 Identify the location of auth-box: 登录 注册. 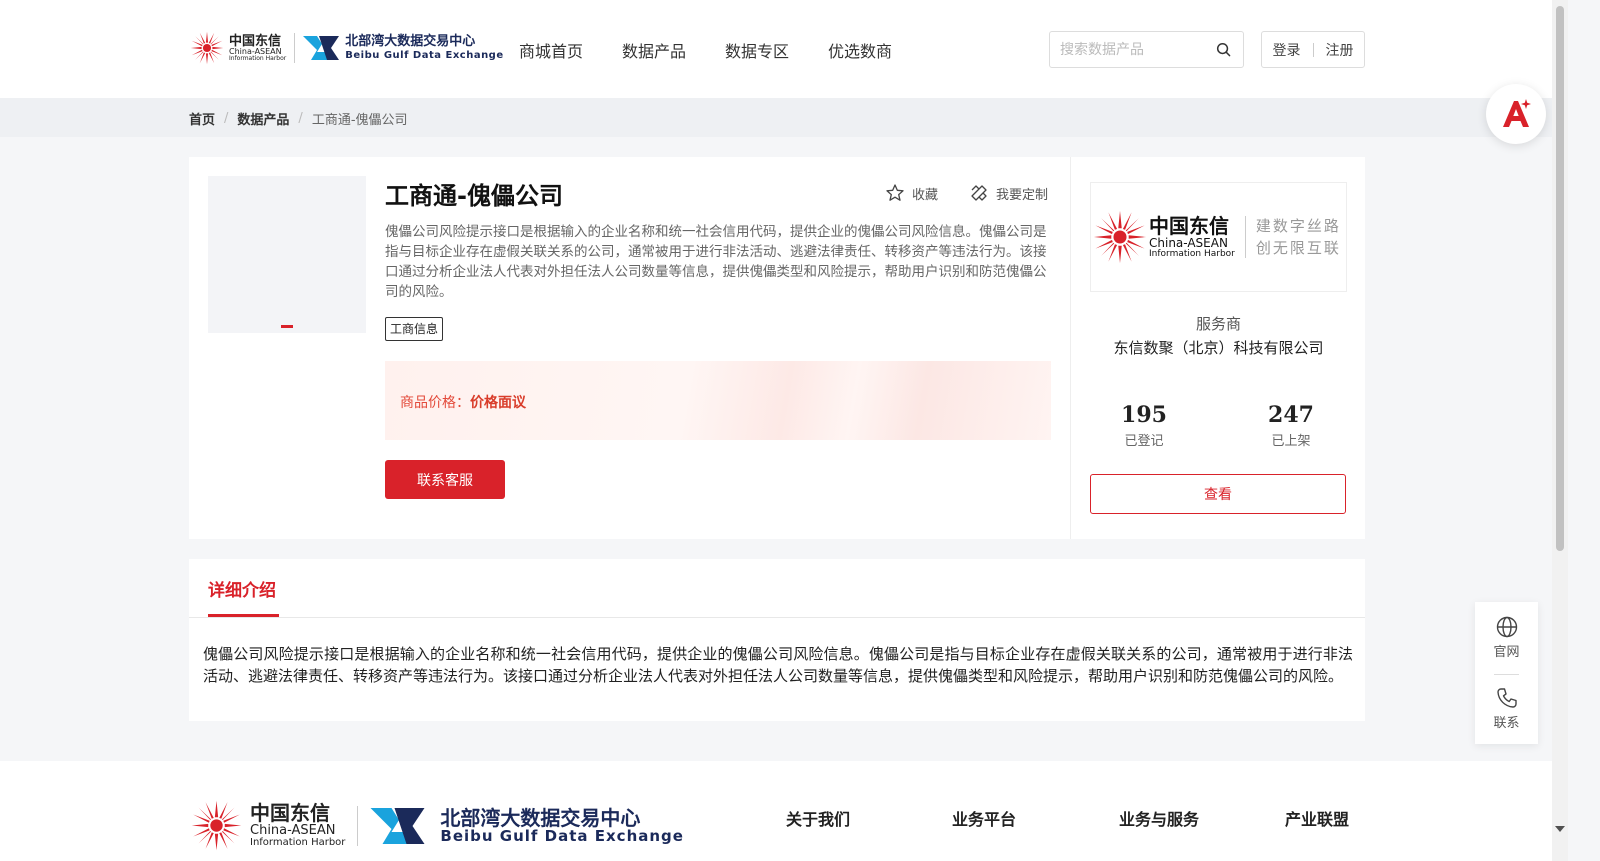
(1313, 49).